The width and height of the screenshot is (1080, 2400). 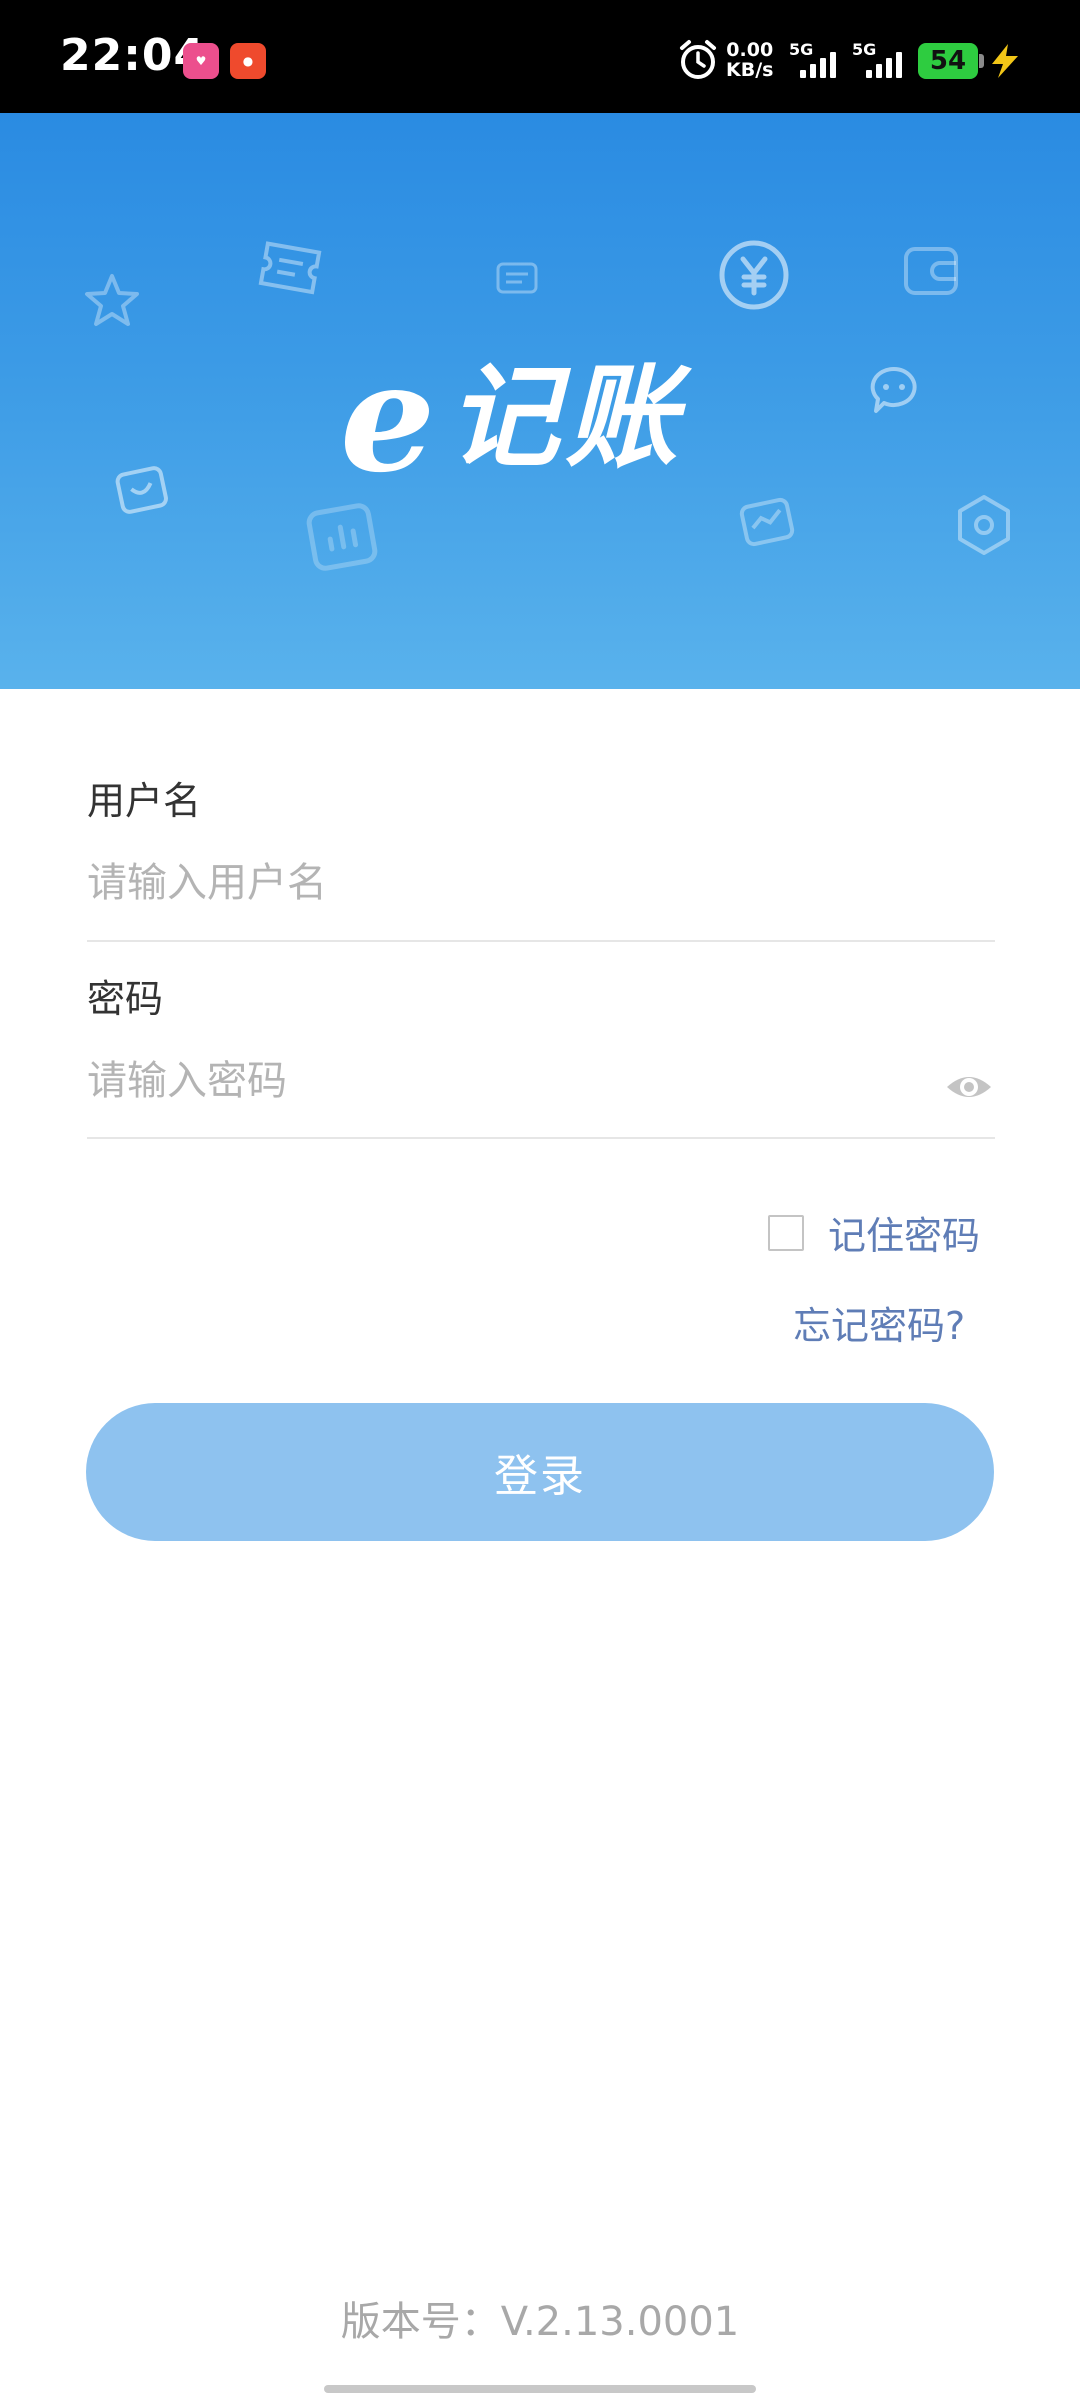 I want to click on alarm-icon, so click(x=698, y=59).